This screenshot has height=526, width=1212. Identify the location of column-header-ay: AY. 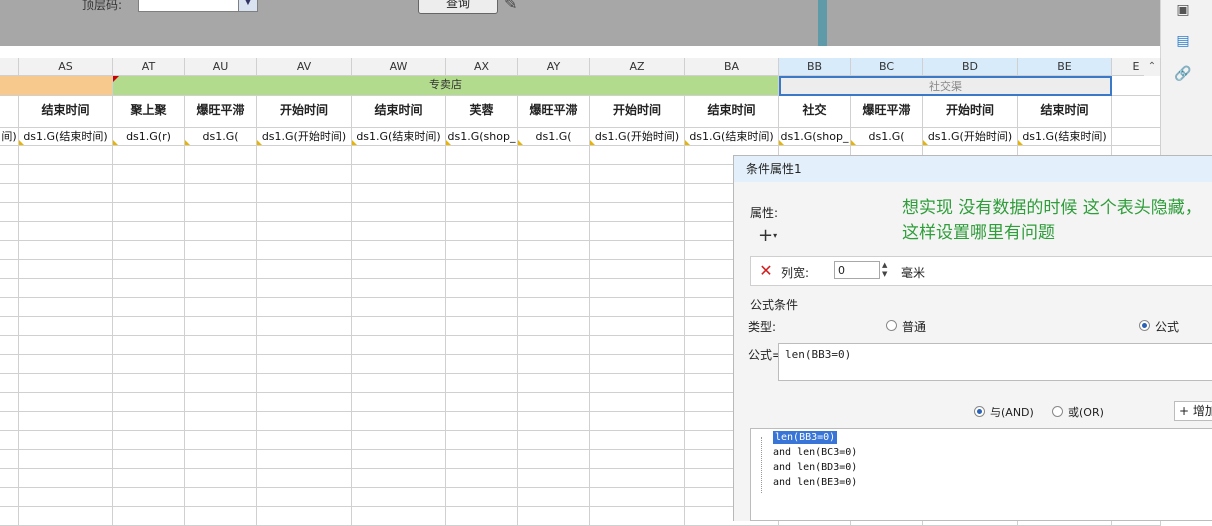
(554, 67).